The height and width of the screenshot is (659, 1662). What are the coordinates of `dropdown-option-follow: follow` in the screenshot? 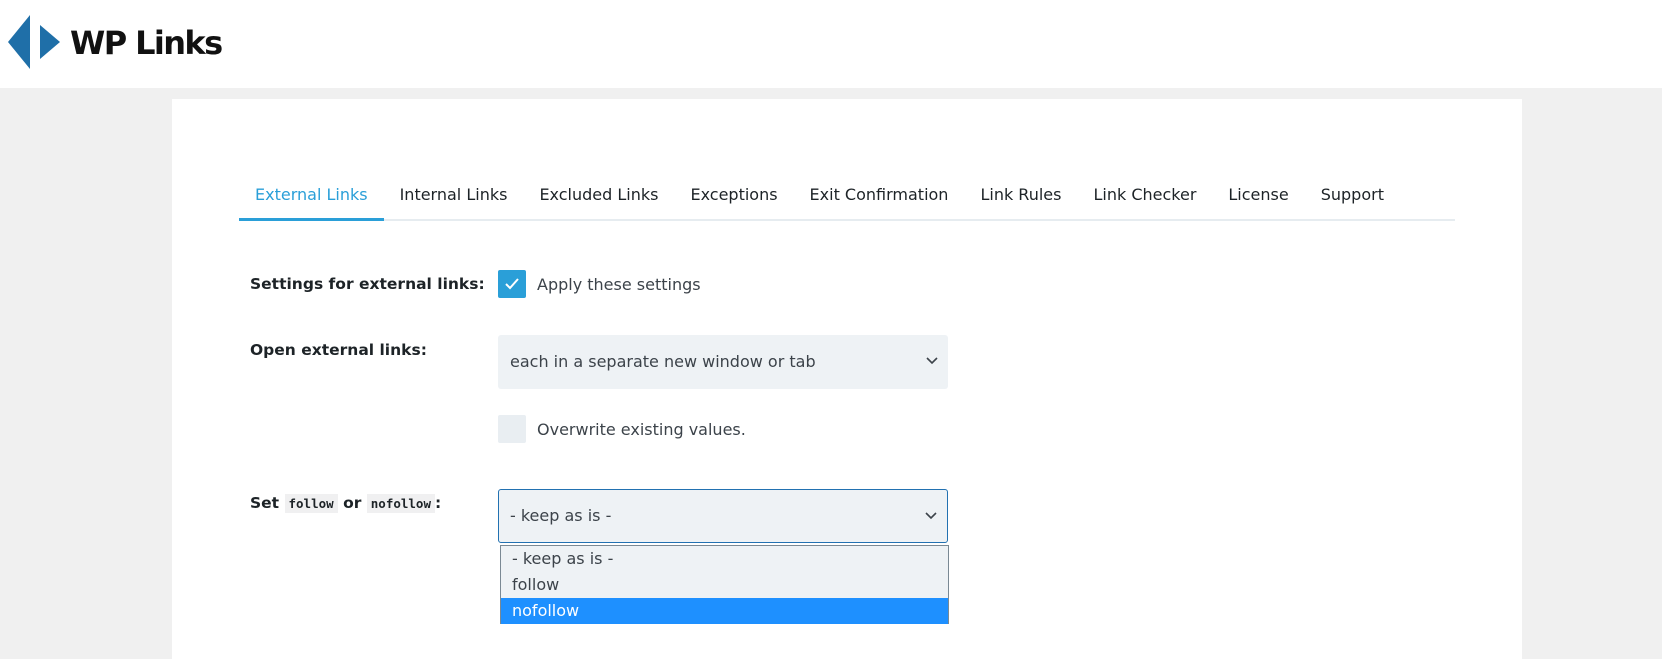 It's located at (724, 585).